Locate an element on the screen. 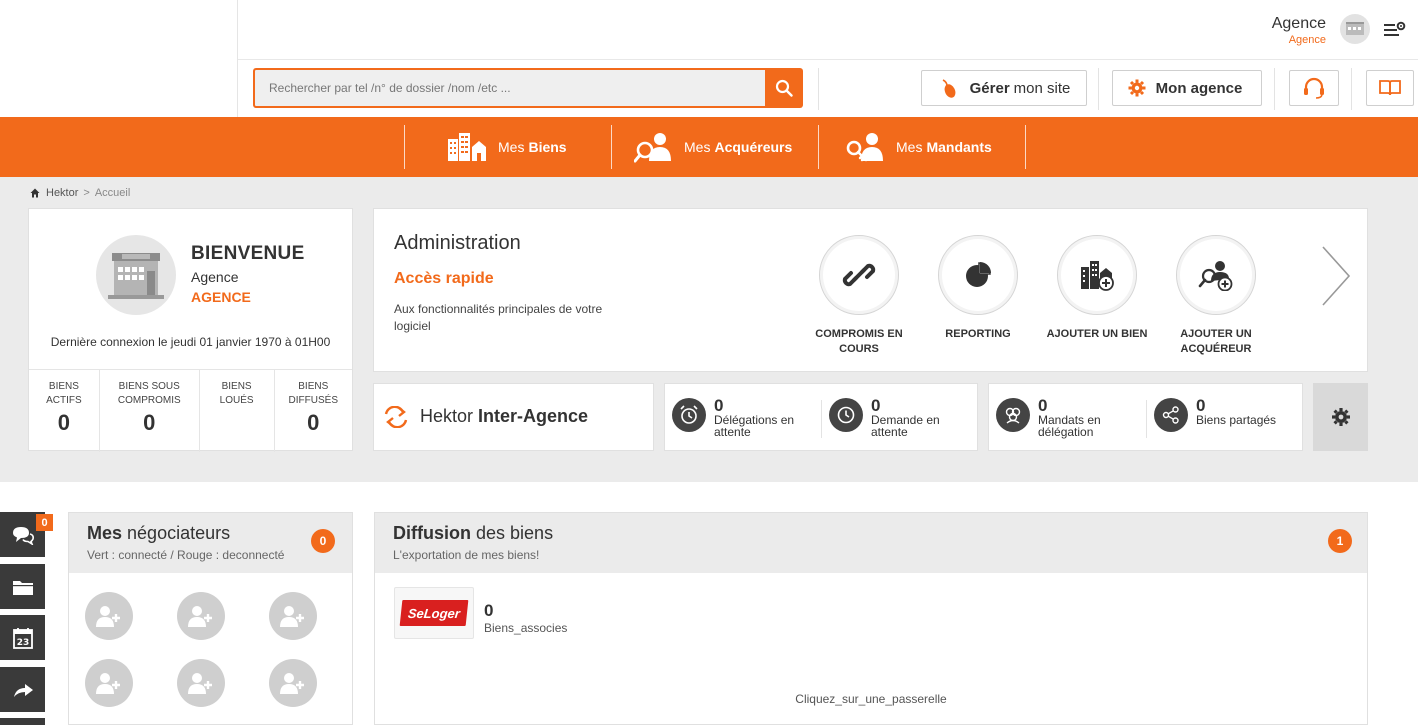 The width and height of the screenshot is (1418, 725). panel-subtitle: Vert : connecté / Rouge : deconnecté is located at coordinates (186, 555).